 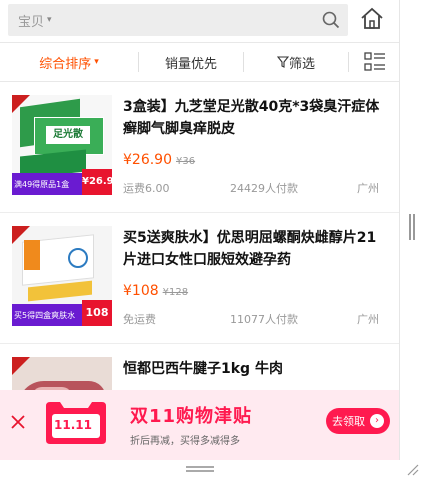 I want to click on claim-button: 去领取 ›, so click(x=358, y=421).